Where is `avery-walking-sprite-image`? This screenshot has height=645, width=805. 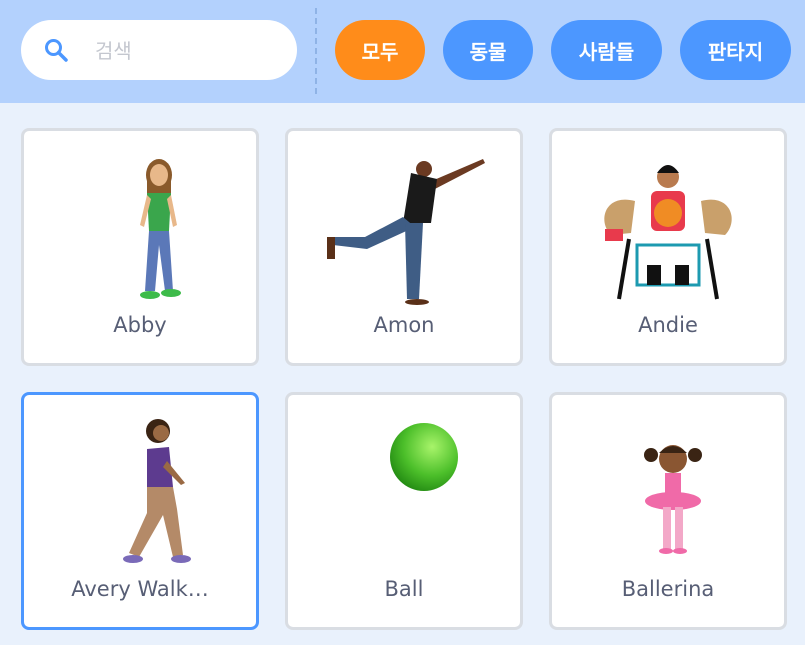 avery-walking-sprite-image is located at coordinates (157, 491).